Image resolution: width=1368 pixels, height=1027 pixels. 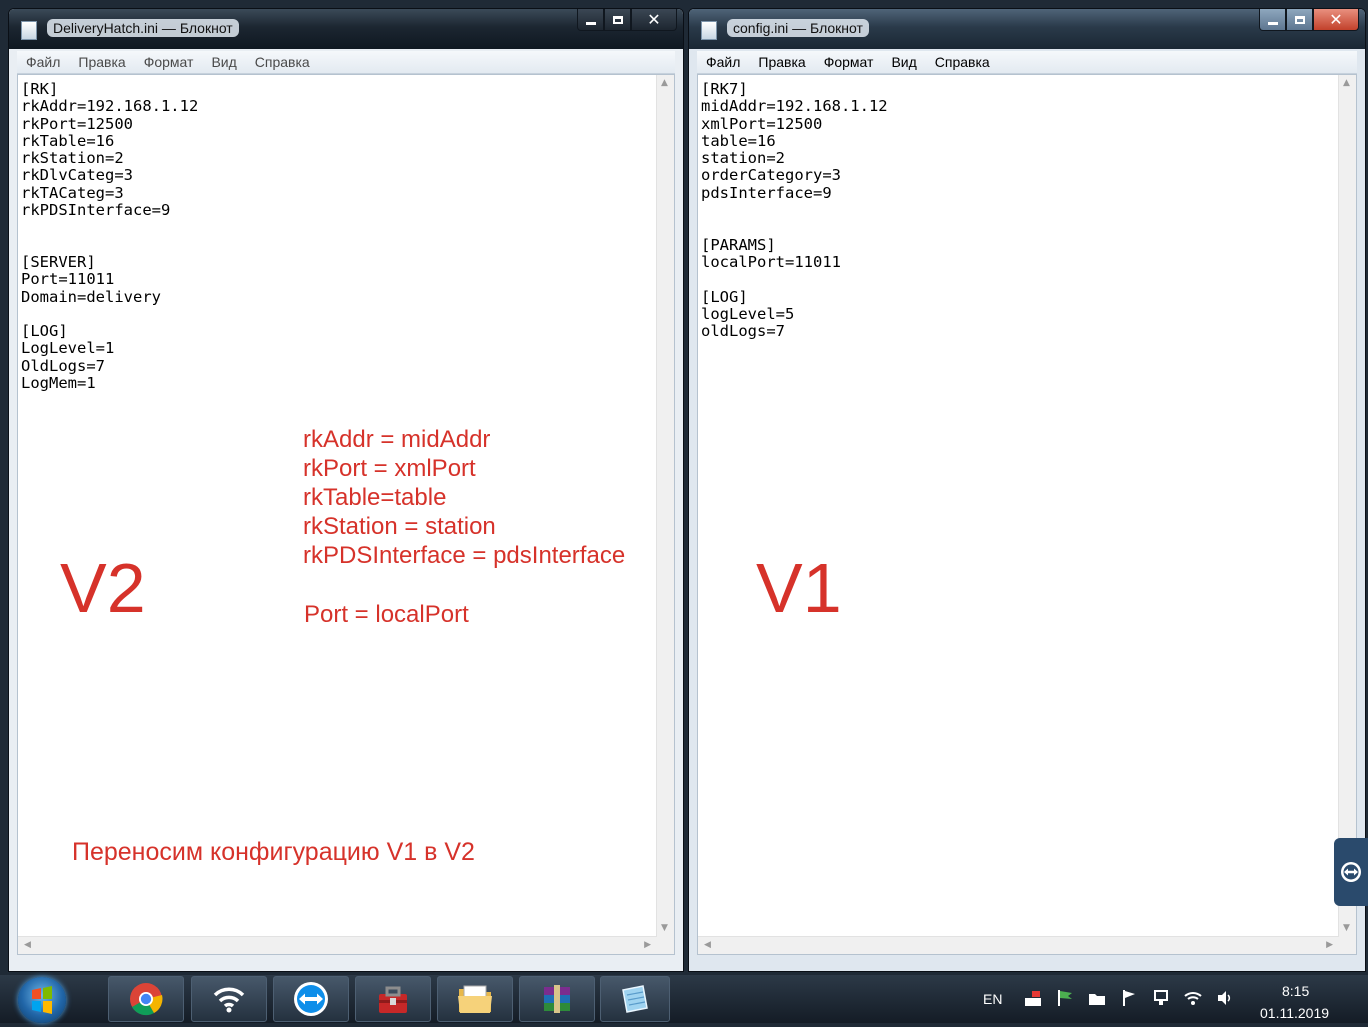 What do you see at coordinates (1097, 998) in the screenshot?
I see `sync-folder-icon` at bounding box center [1097, 998].